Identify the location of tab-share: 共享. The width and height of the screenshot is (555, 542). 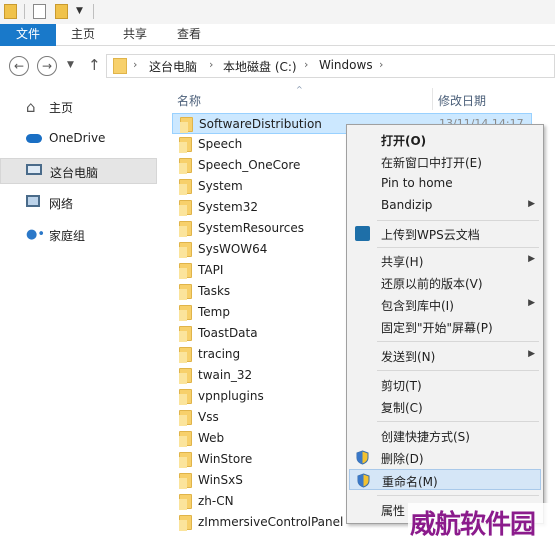
(135, 35).